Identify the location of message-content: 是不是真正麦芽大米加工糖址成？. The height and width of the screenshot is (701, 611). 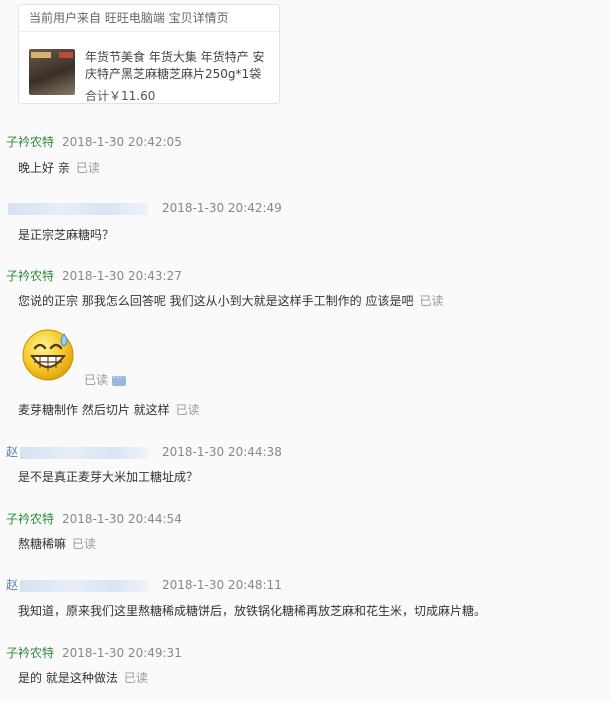
(108, 477).